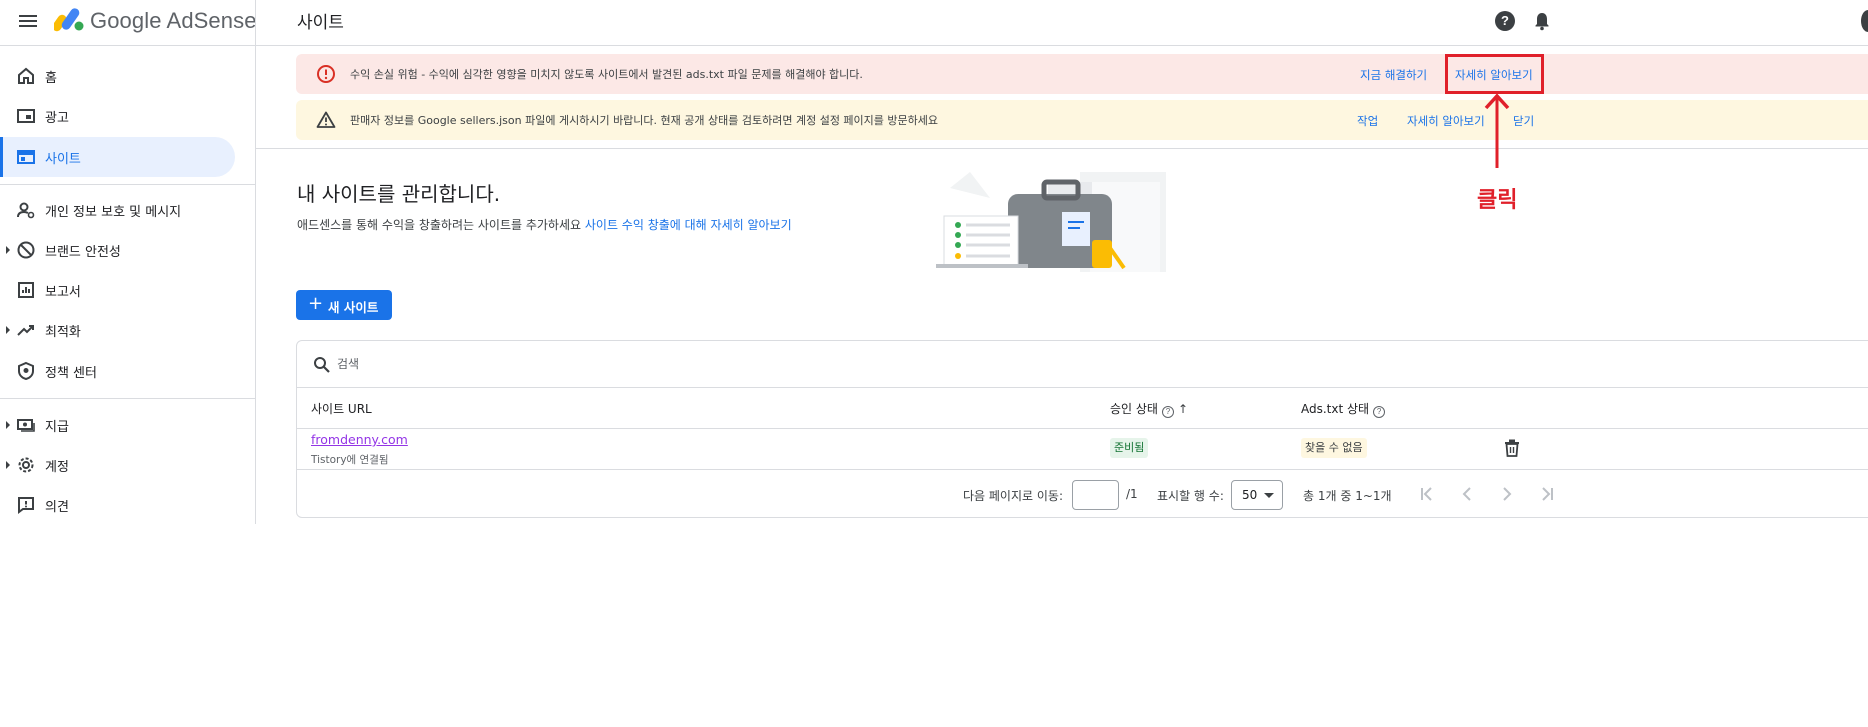 The image size is (1868, 727). What do you see at coordinates (1134, 409) in the screenshot?
I see `column-header-approval-label: 승인 상태` at bounding box center [1134, 409].